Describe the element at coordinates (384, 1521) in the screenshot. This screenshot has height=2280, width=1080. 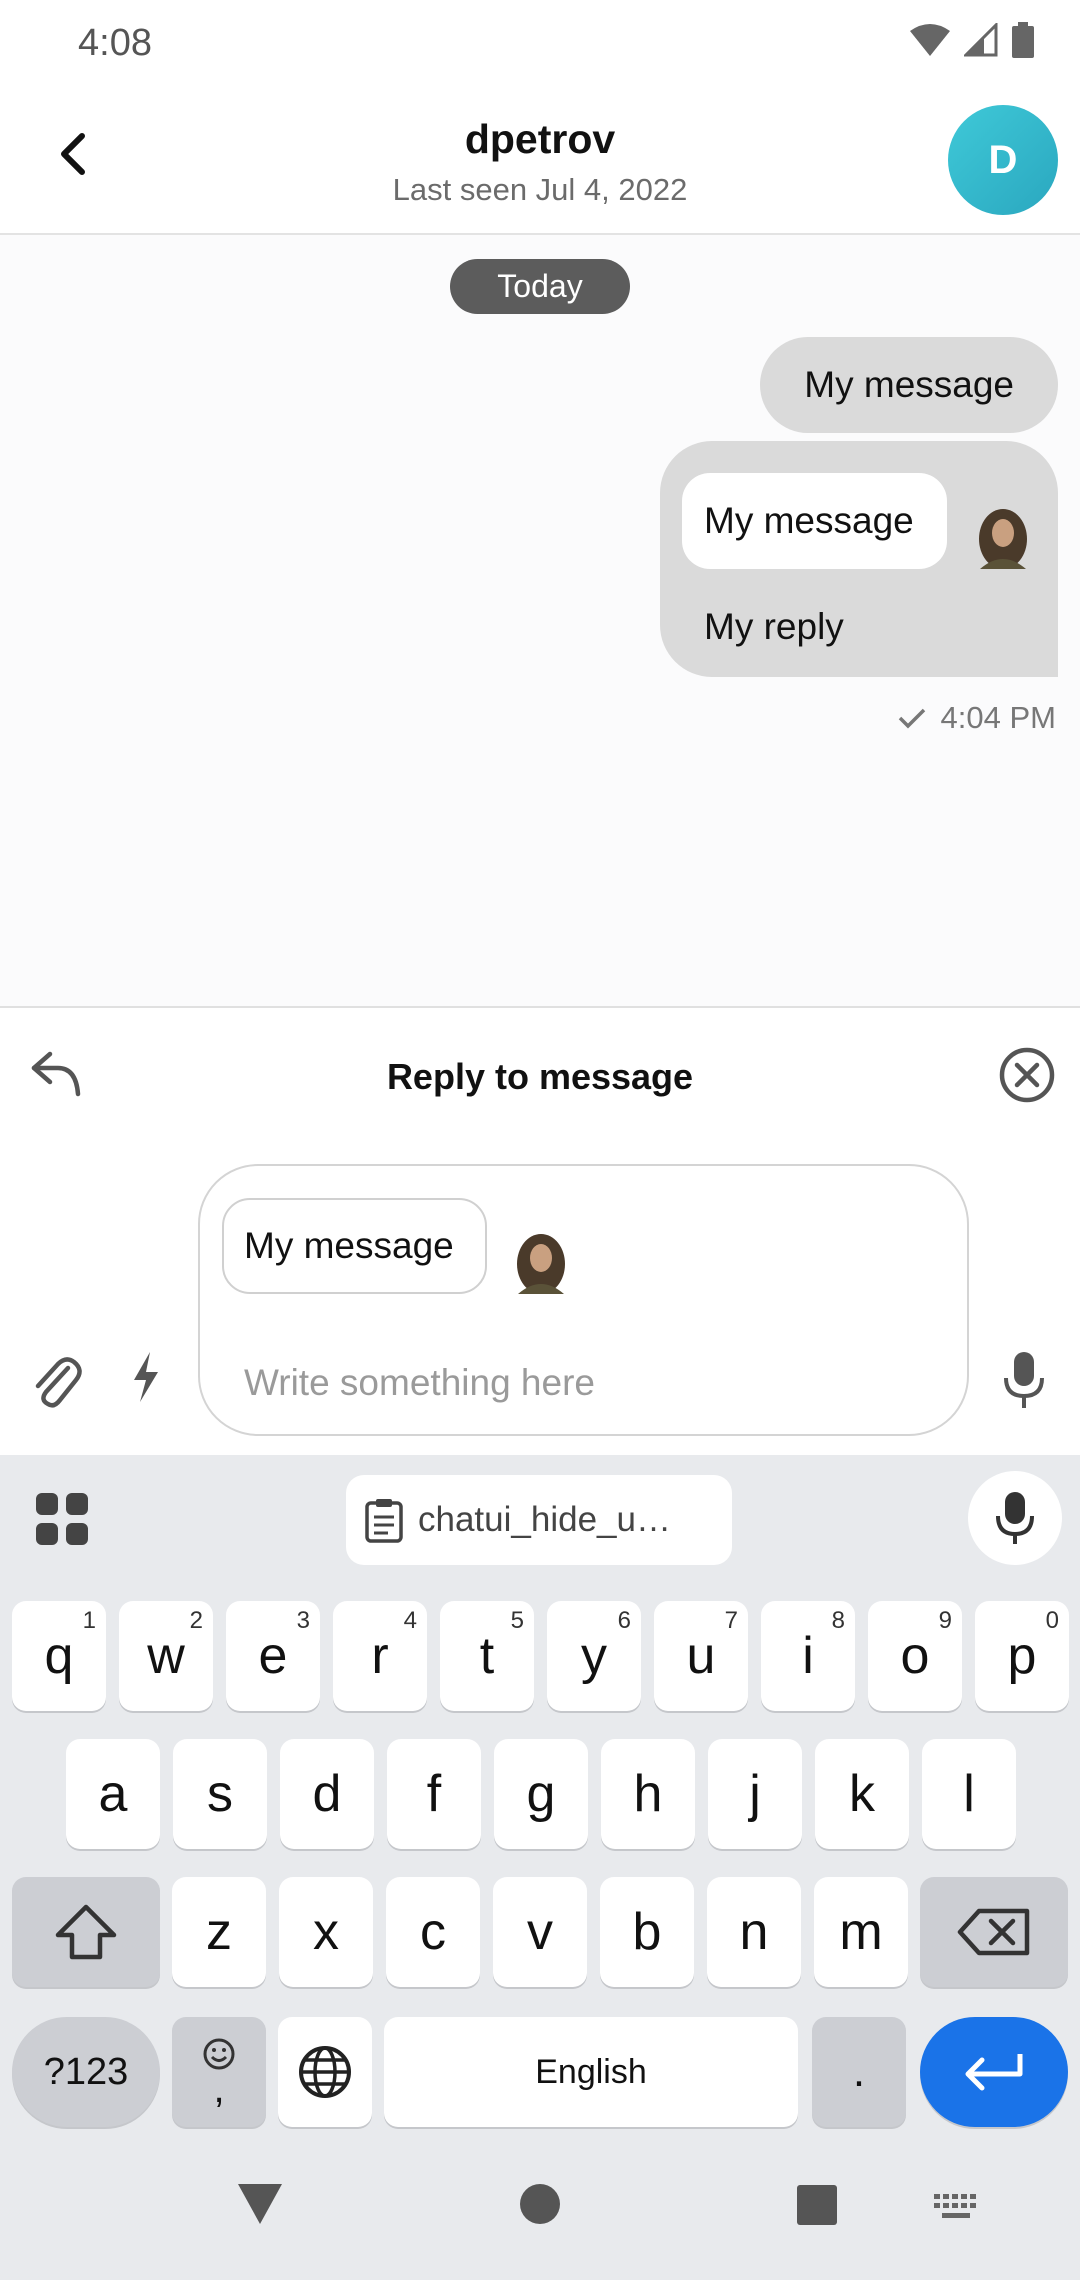
I see `clipboard-icon` at that location.